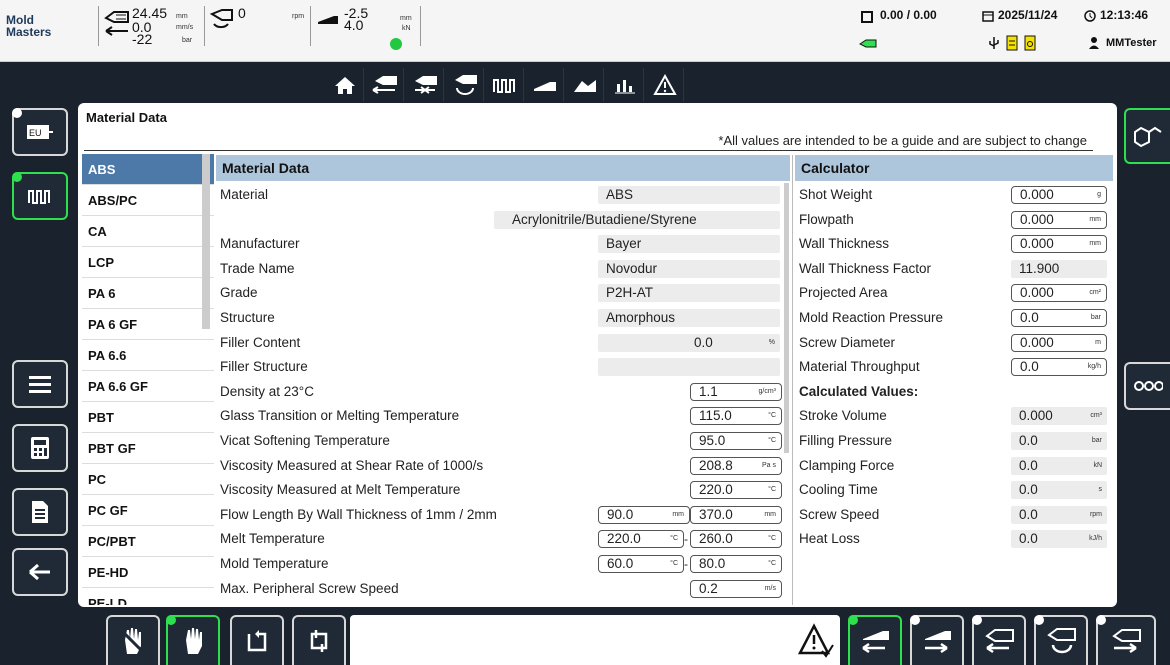 The height and width of the screenshot is (665, 1170). Describe the element at coordinates (148, 169) in the screenshot. I see `material-list-item: ABS` at that location.